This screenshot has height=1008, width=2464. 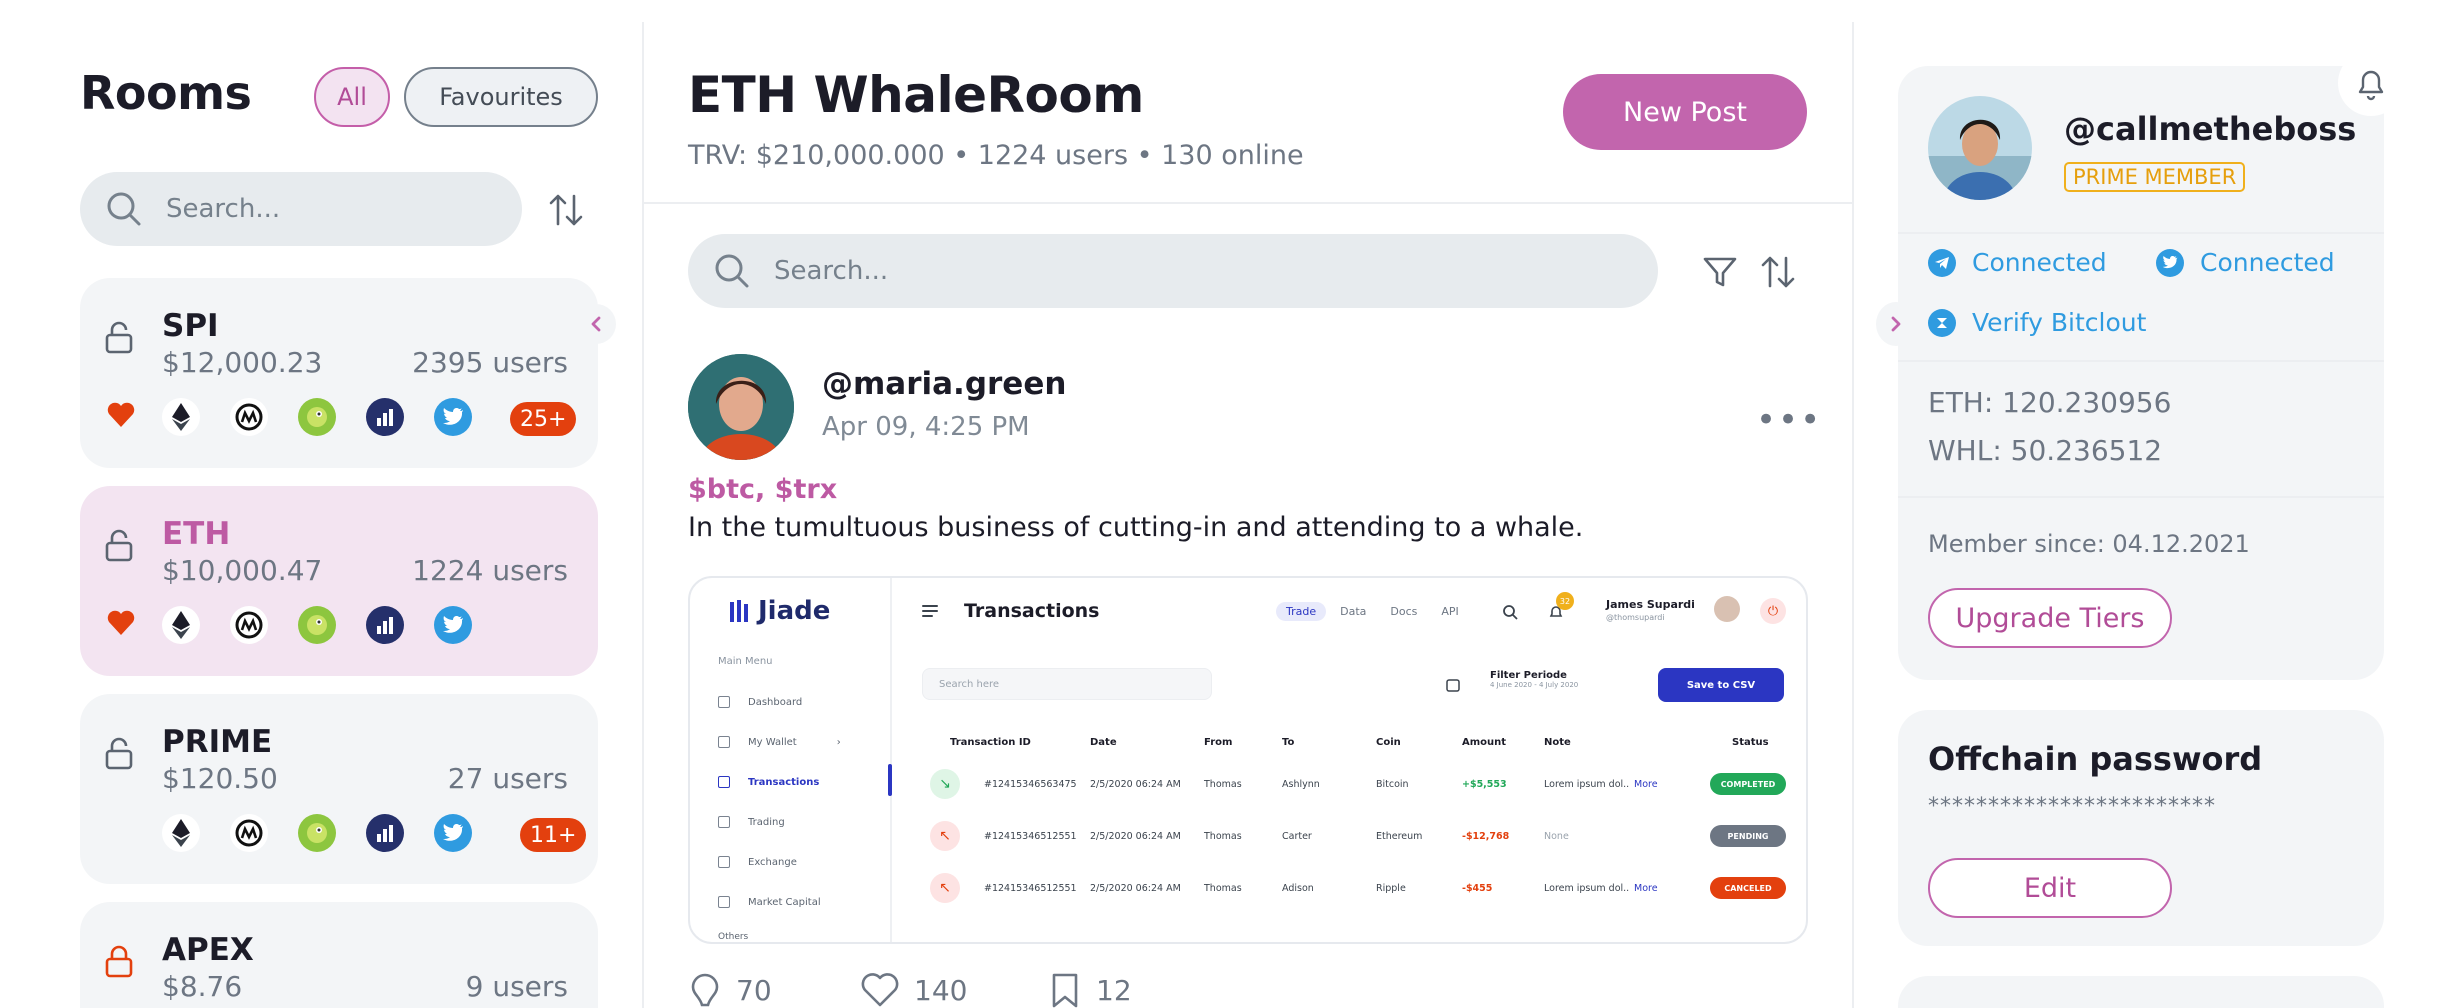 I want to click on room-badge: 25+, so click(x=543, y=419).